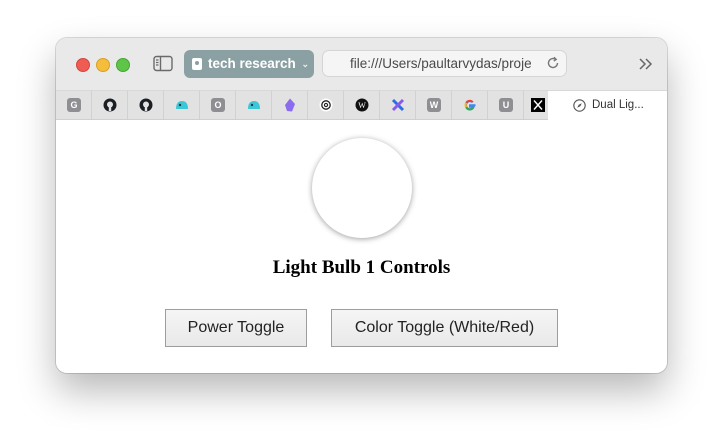  I want to click on openai-icon, so click(326, 105).